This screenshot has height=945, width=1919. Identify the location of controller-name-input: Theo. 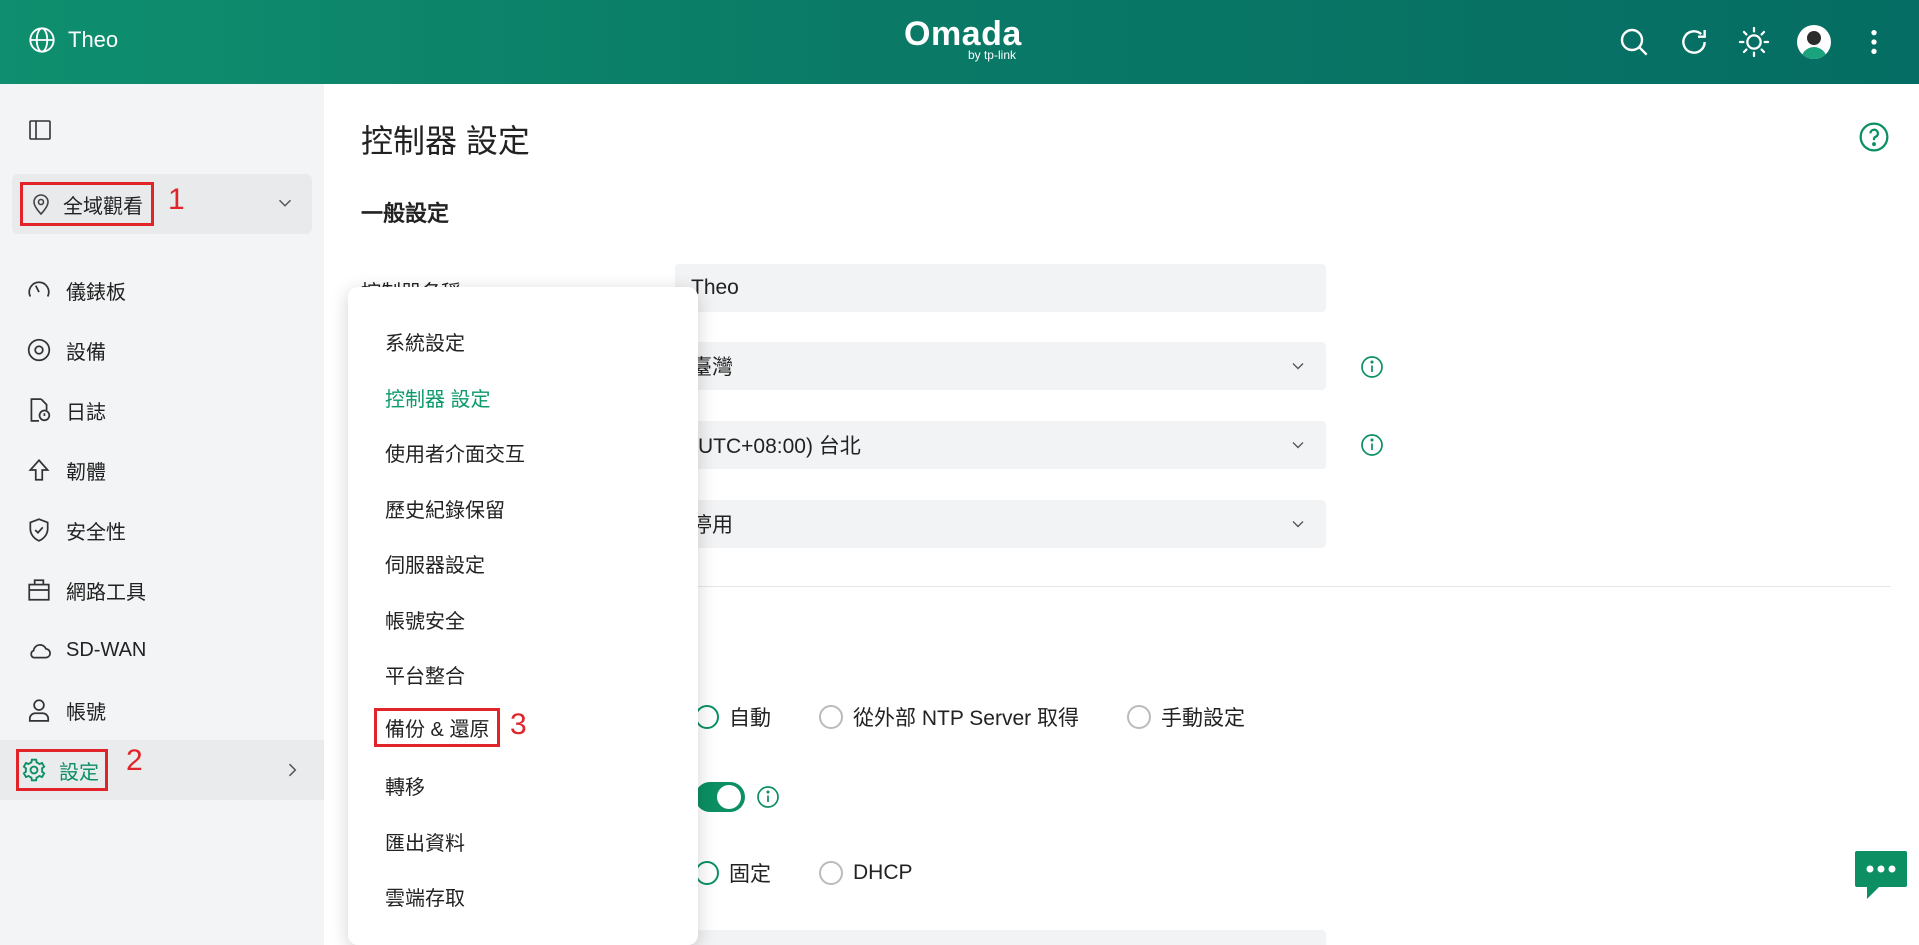
(1000, 288).